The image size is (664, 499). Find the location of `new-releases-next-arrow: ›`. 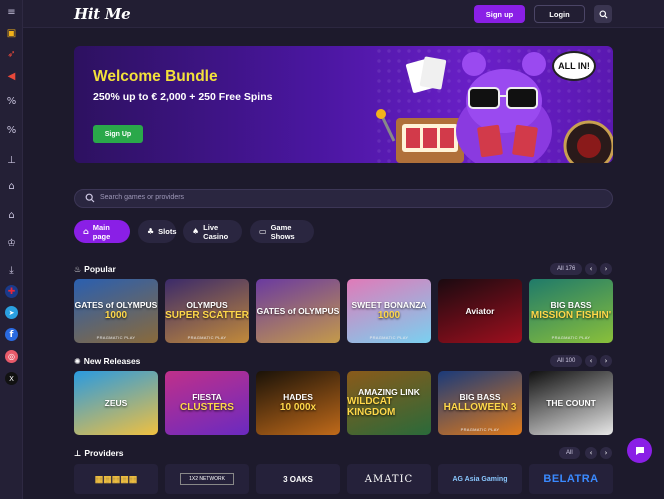

new-releases-next-arrow: › is located at coordinates (606, 361).